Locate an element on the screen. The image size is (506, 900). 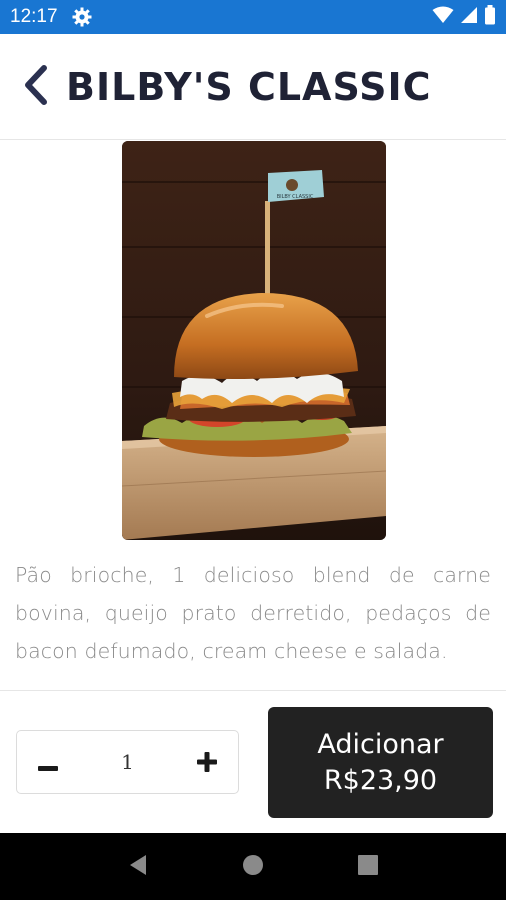
quantity-stepper: 1 is located at coordinates (127, 762).